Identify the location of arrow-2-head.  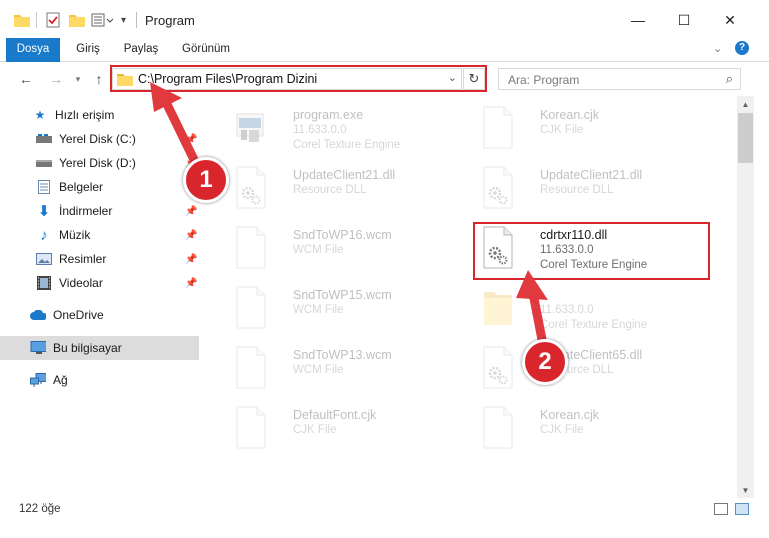
(532, 285).